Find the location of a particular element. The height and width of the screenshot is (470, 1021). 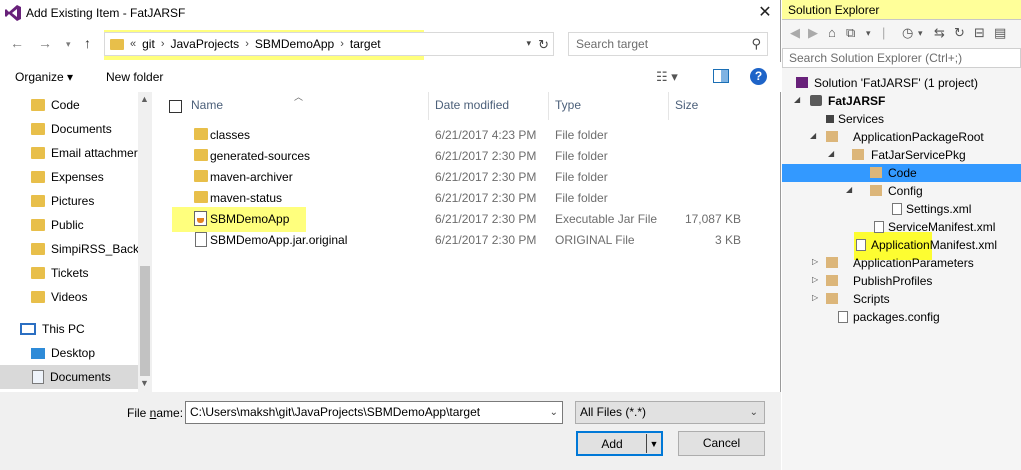

tree-node-packages-config: packages.config is located at coordinates (901, 317).